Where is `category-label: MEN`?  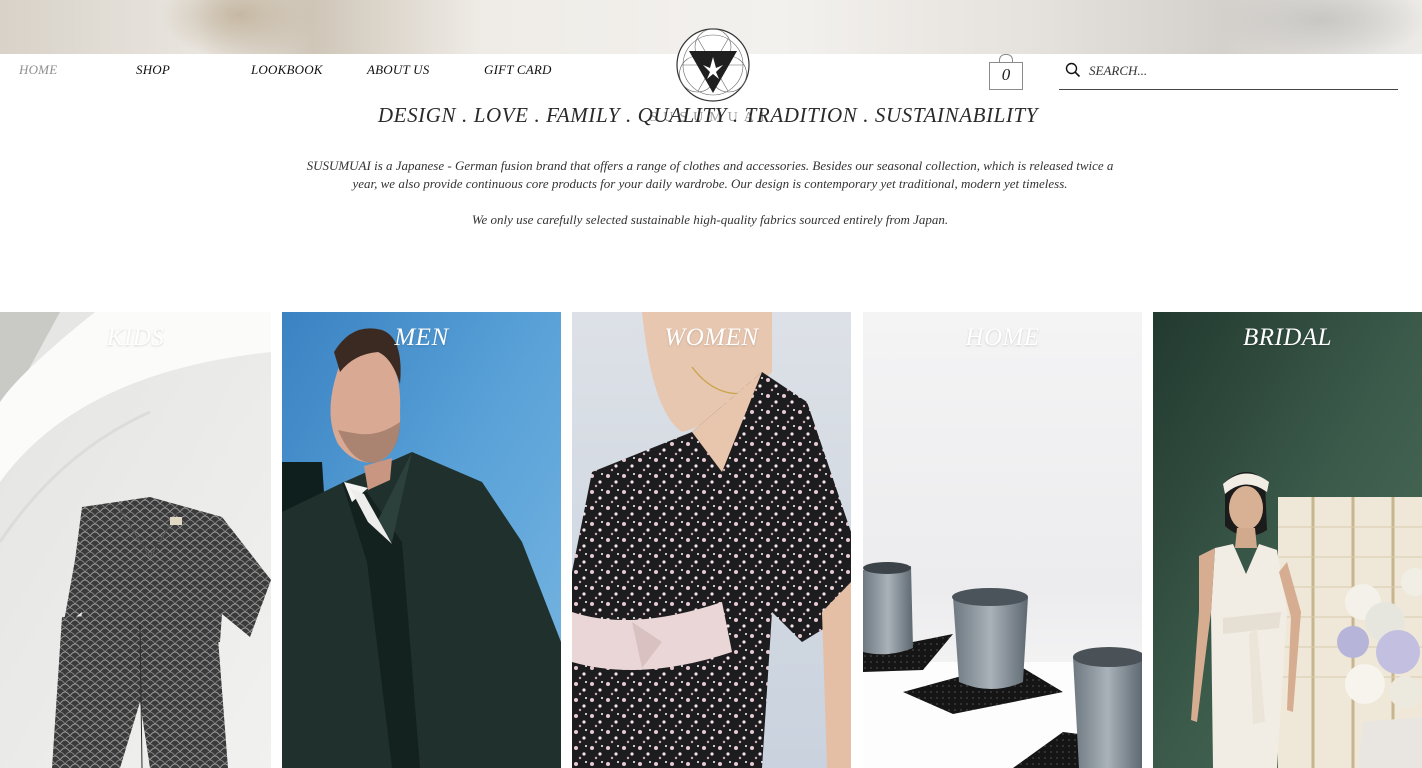
category-label: MEN is located at coordinates (421, 337).